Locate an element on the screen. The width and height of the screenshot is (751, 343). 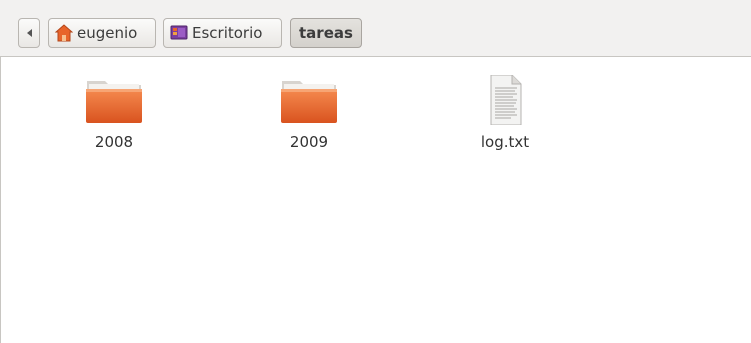
file-name: 2009 is located at coordinates (309, 142).